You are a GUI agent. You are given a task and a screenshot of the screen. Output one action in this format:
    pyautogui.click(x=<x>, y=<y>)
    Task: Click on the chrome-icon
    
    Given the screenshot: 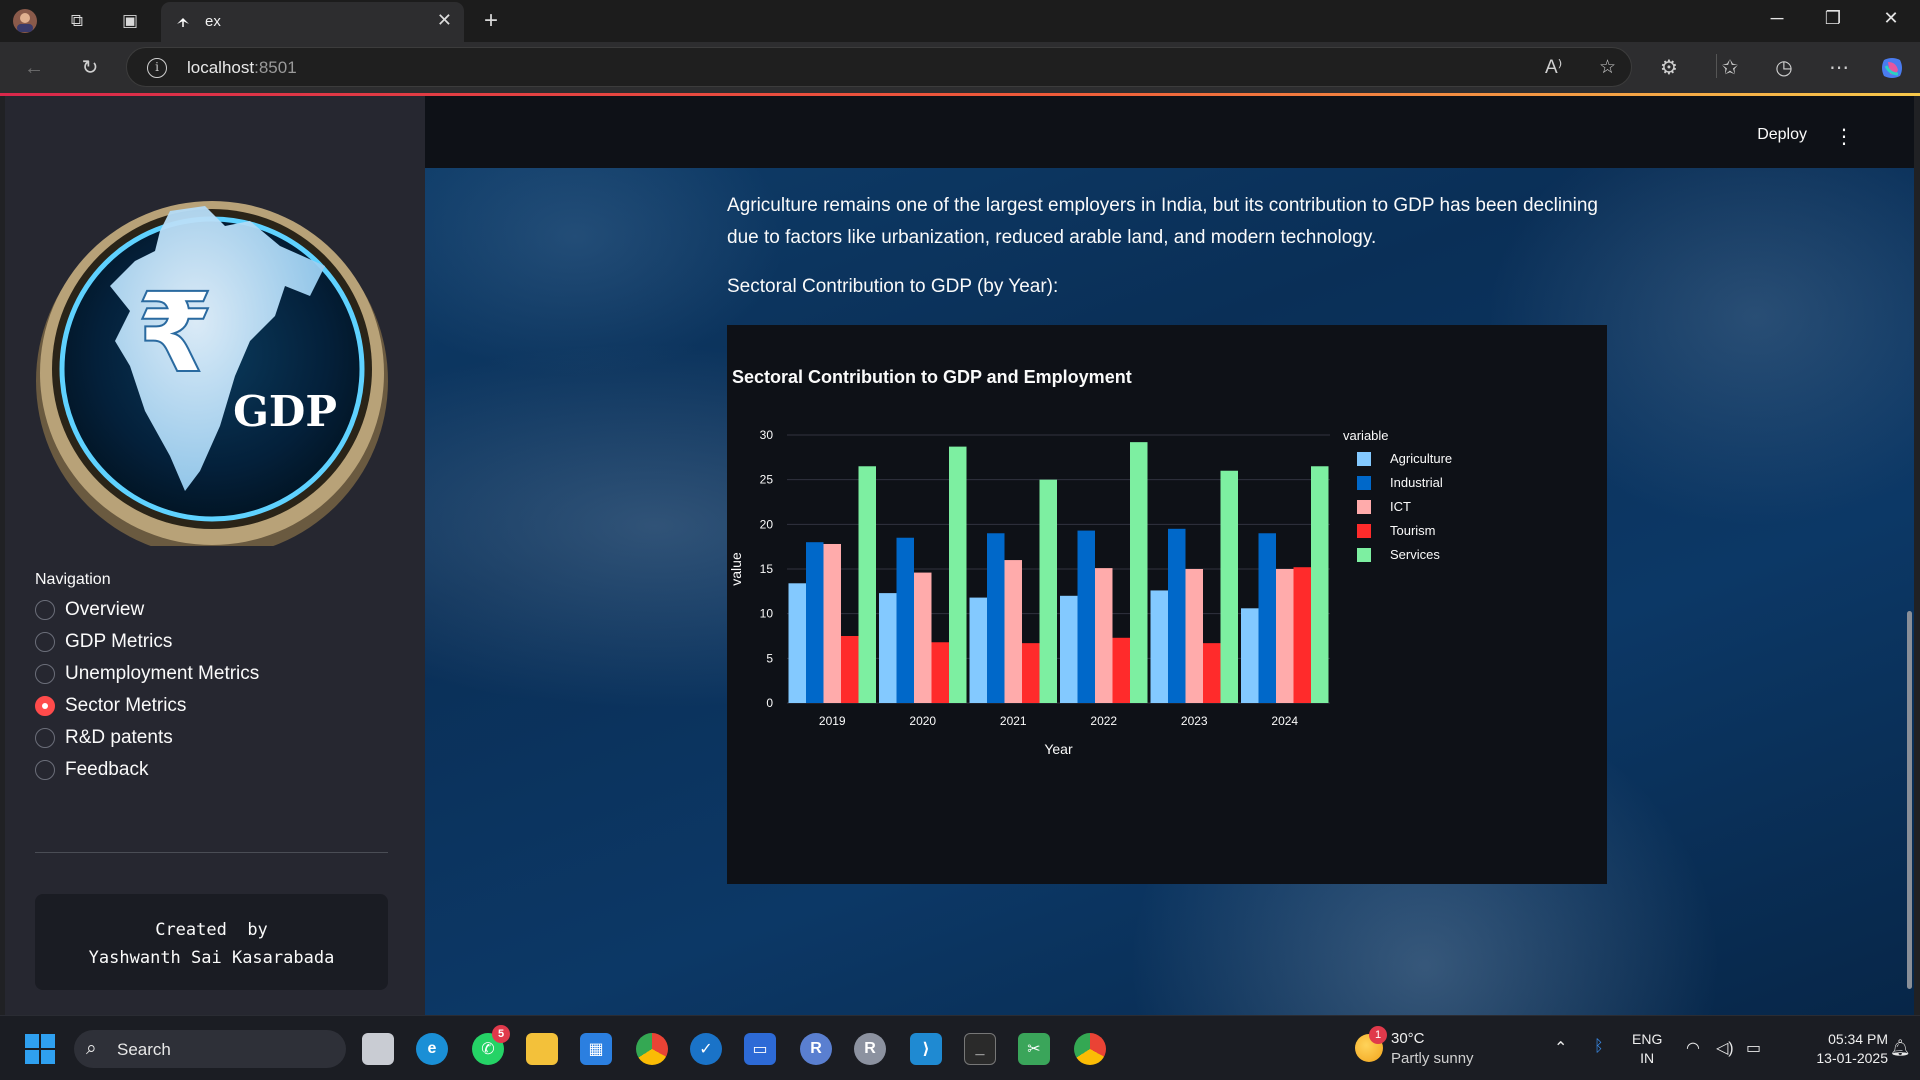 What is the action you would take?
    pyautogui.click(x=652, y=1049)
    